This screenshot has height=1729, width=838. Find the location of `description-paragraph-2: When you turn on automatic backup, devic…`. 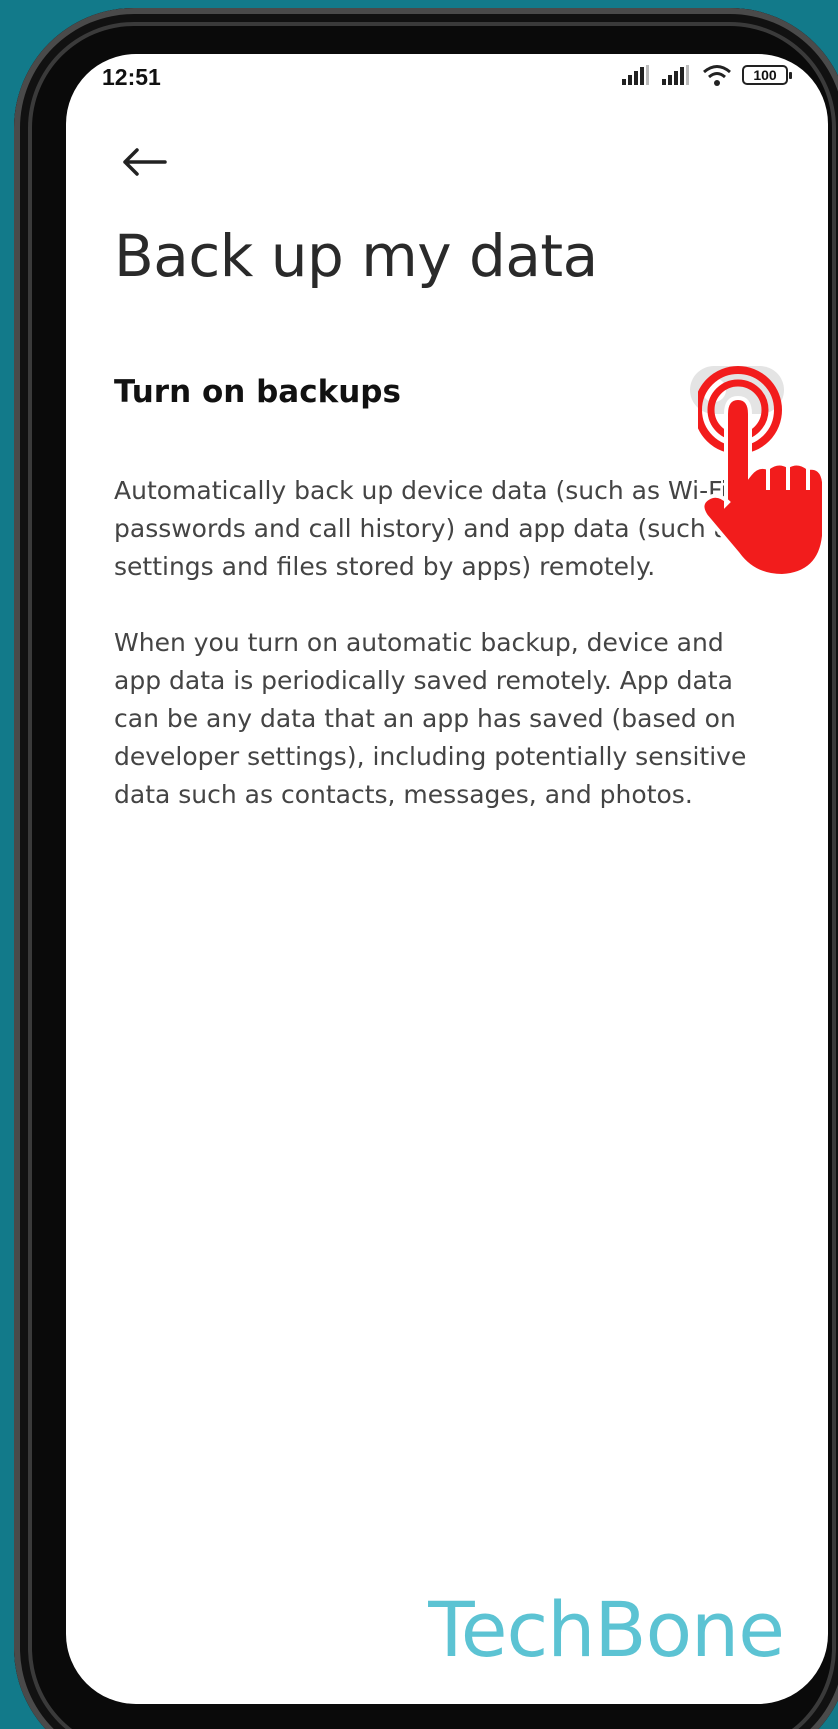

description-paragraph-2: When you turn on automatic backup, devic… is located at coordinates (430, 718).